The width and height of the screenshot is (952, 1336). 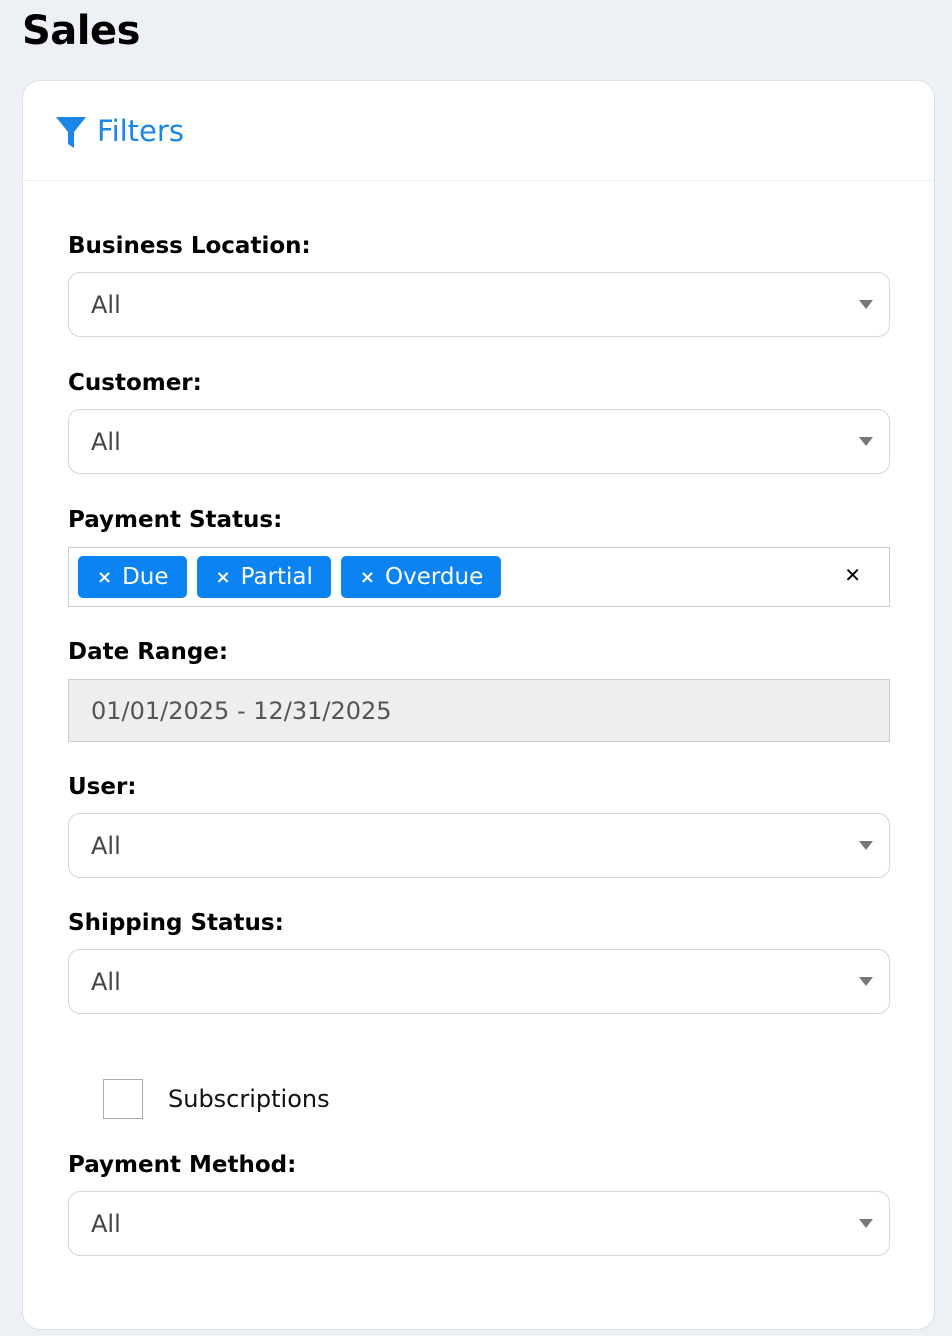 I want to click on tag-label: Partial, so click(x=276, y=577).